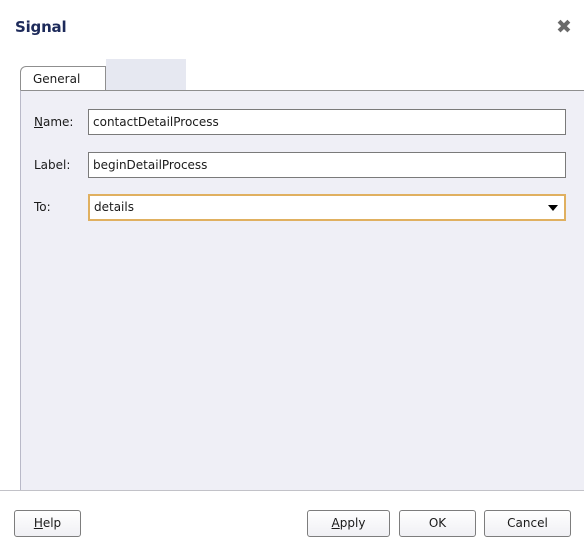 This screenshot has height=539, width=584. Describe the element at coordinates (57, 79) in the screenshot. I see `tab-general-label: General` at that location.